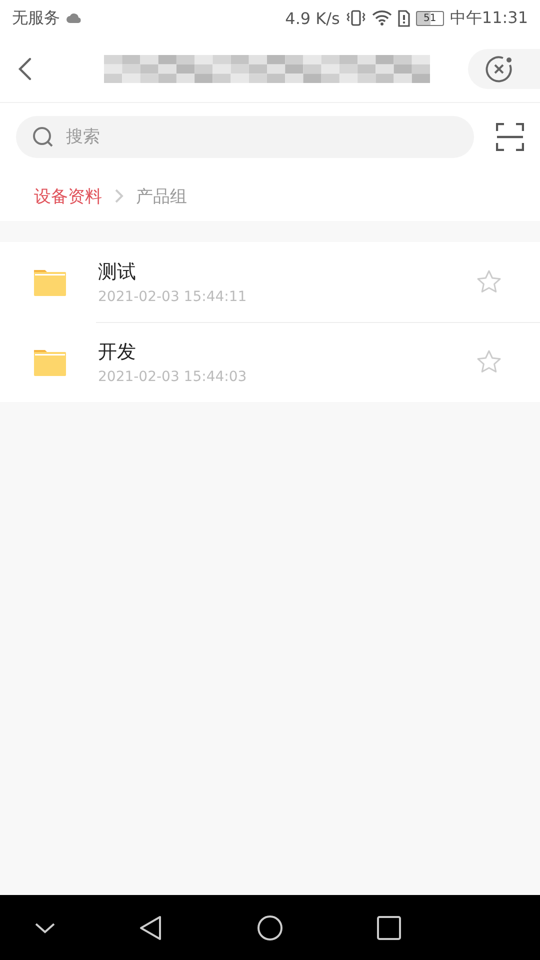  Describe the element at coordinates (74, 18) in the screenshot. I see `cloud-icon` at that location.